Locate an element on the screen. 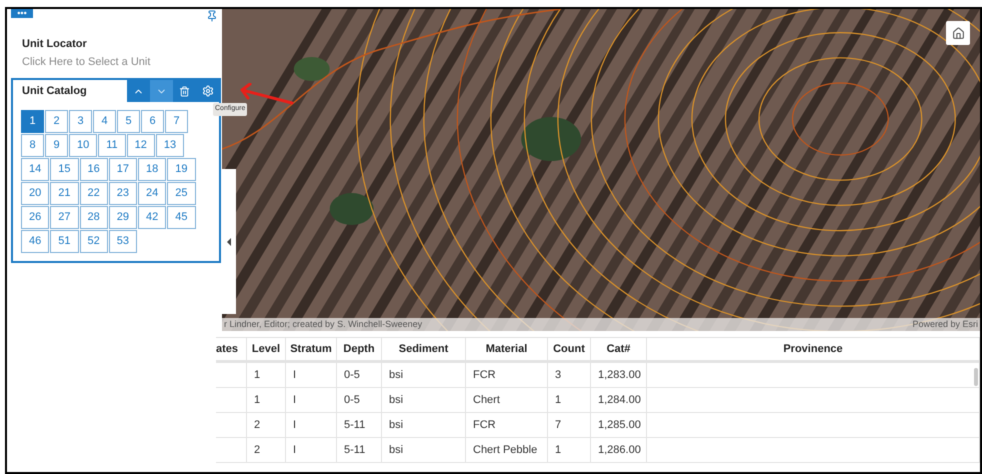  unit-button: 20 is located at coordinates (35, 193).